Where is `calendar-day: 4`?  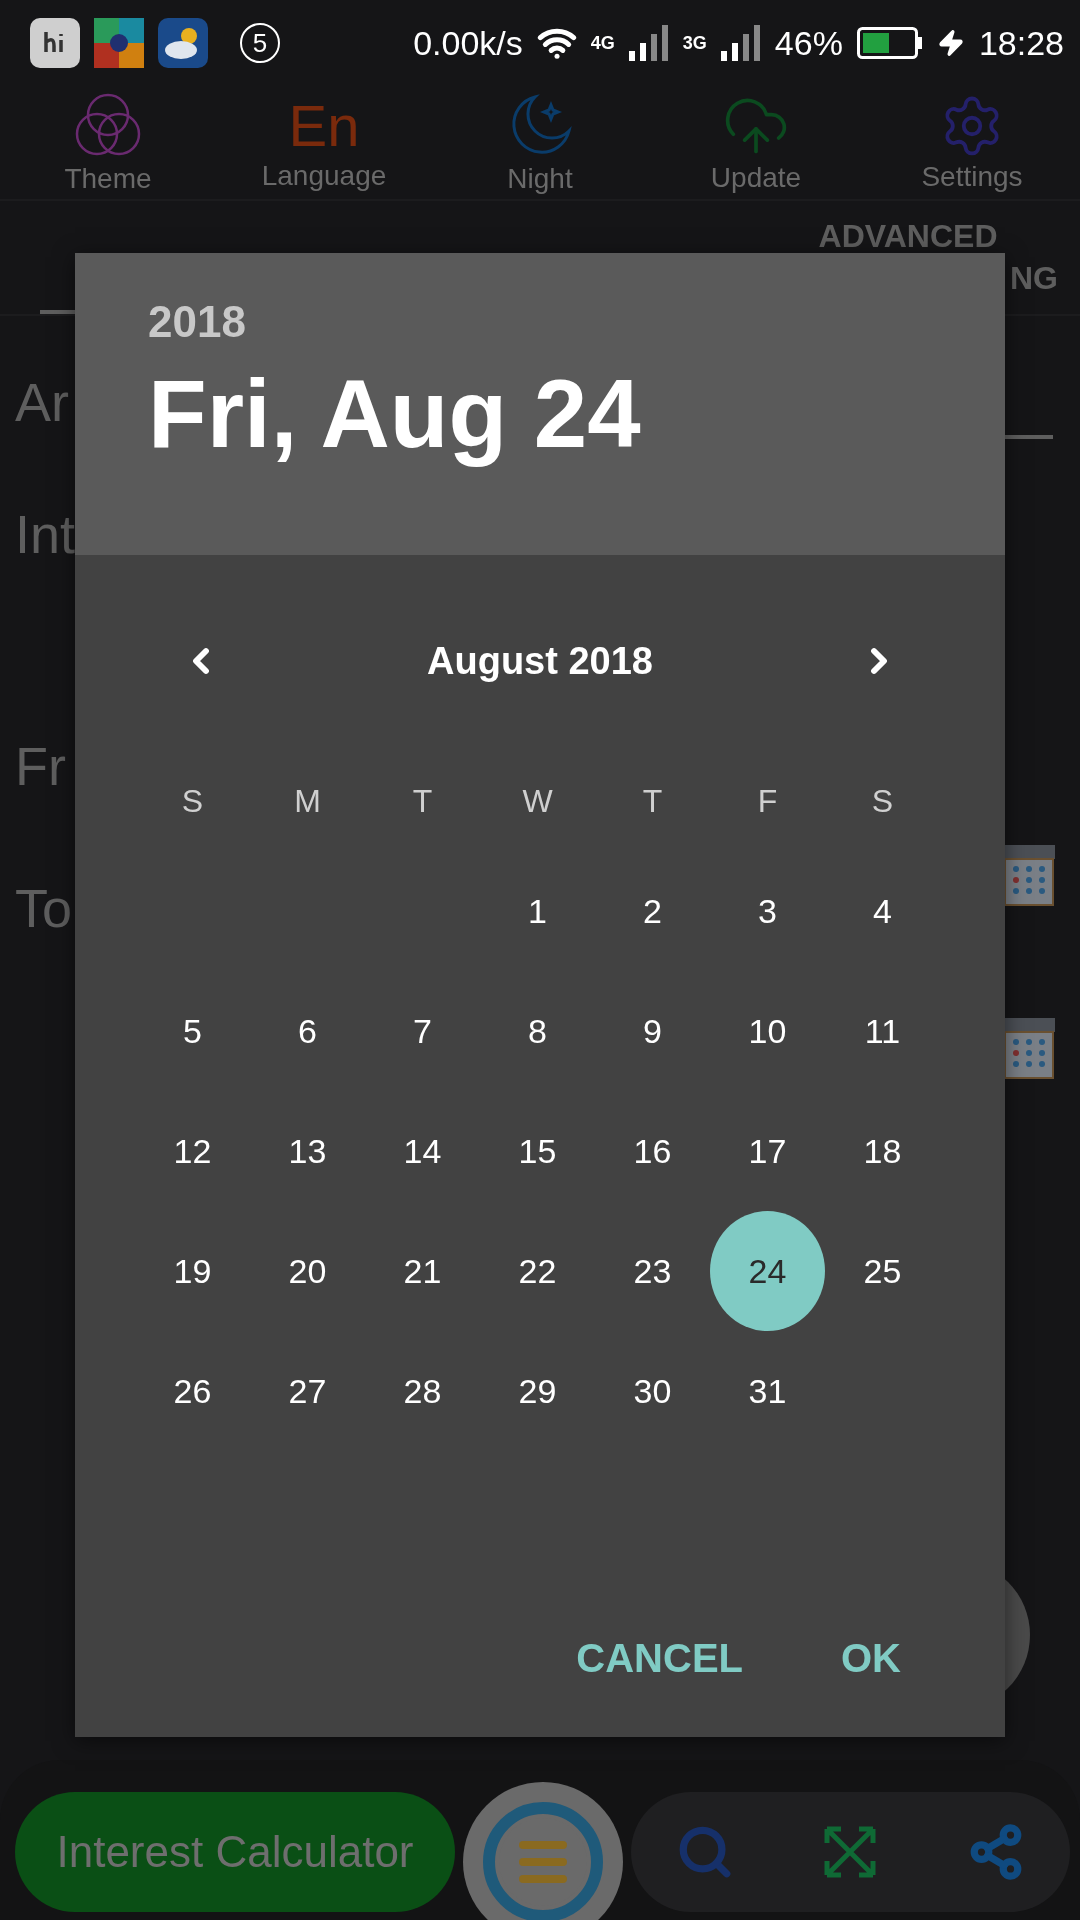
calendar-day: 4 is located at coordinates (882, 911).